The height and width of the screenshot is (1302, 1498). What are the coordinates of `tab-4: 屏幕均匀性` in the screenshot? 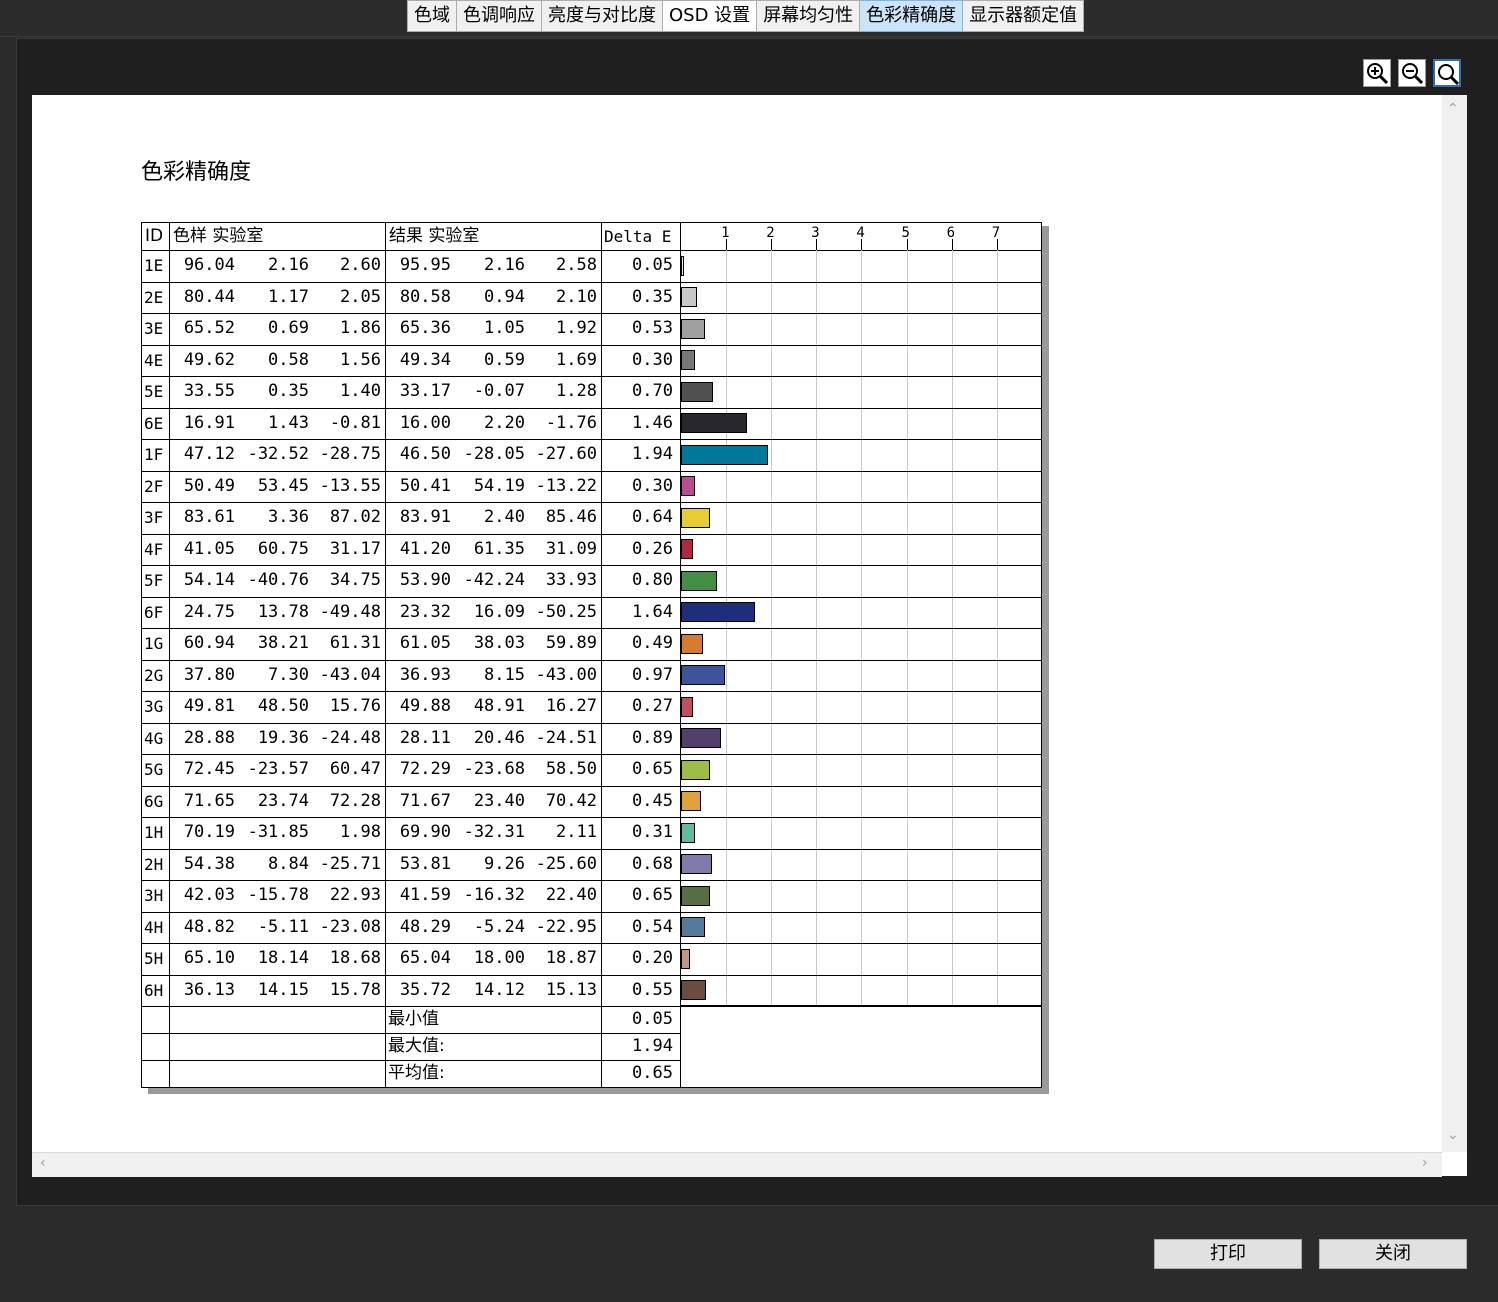 It's located at (809, 16).